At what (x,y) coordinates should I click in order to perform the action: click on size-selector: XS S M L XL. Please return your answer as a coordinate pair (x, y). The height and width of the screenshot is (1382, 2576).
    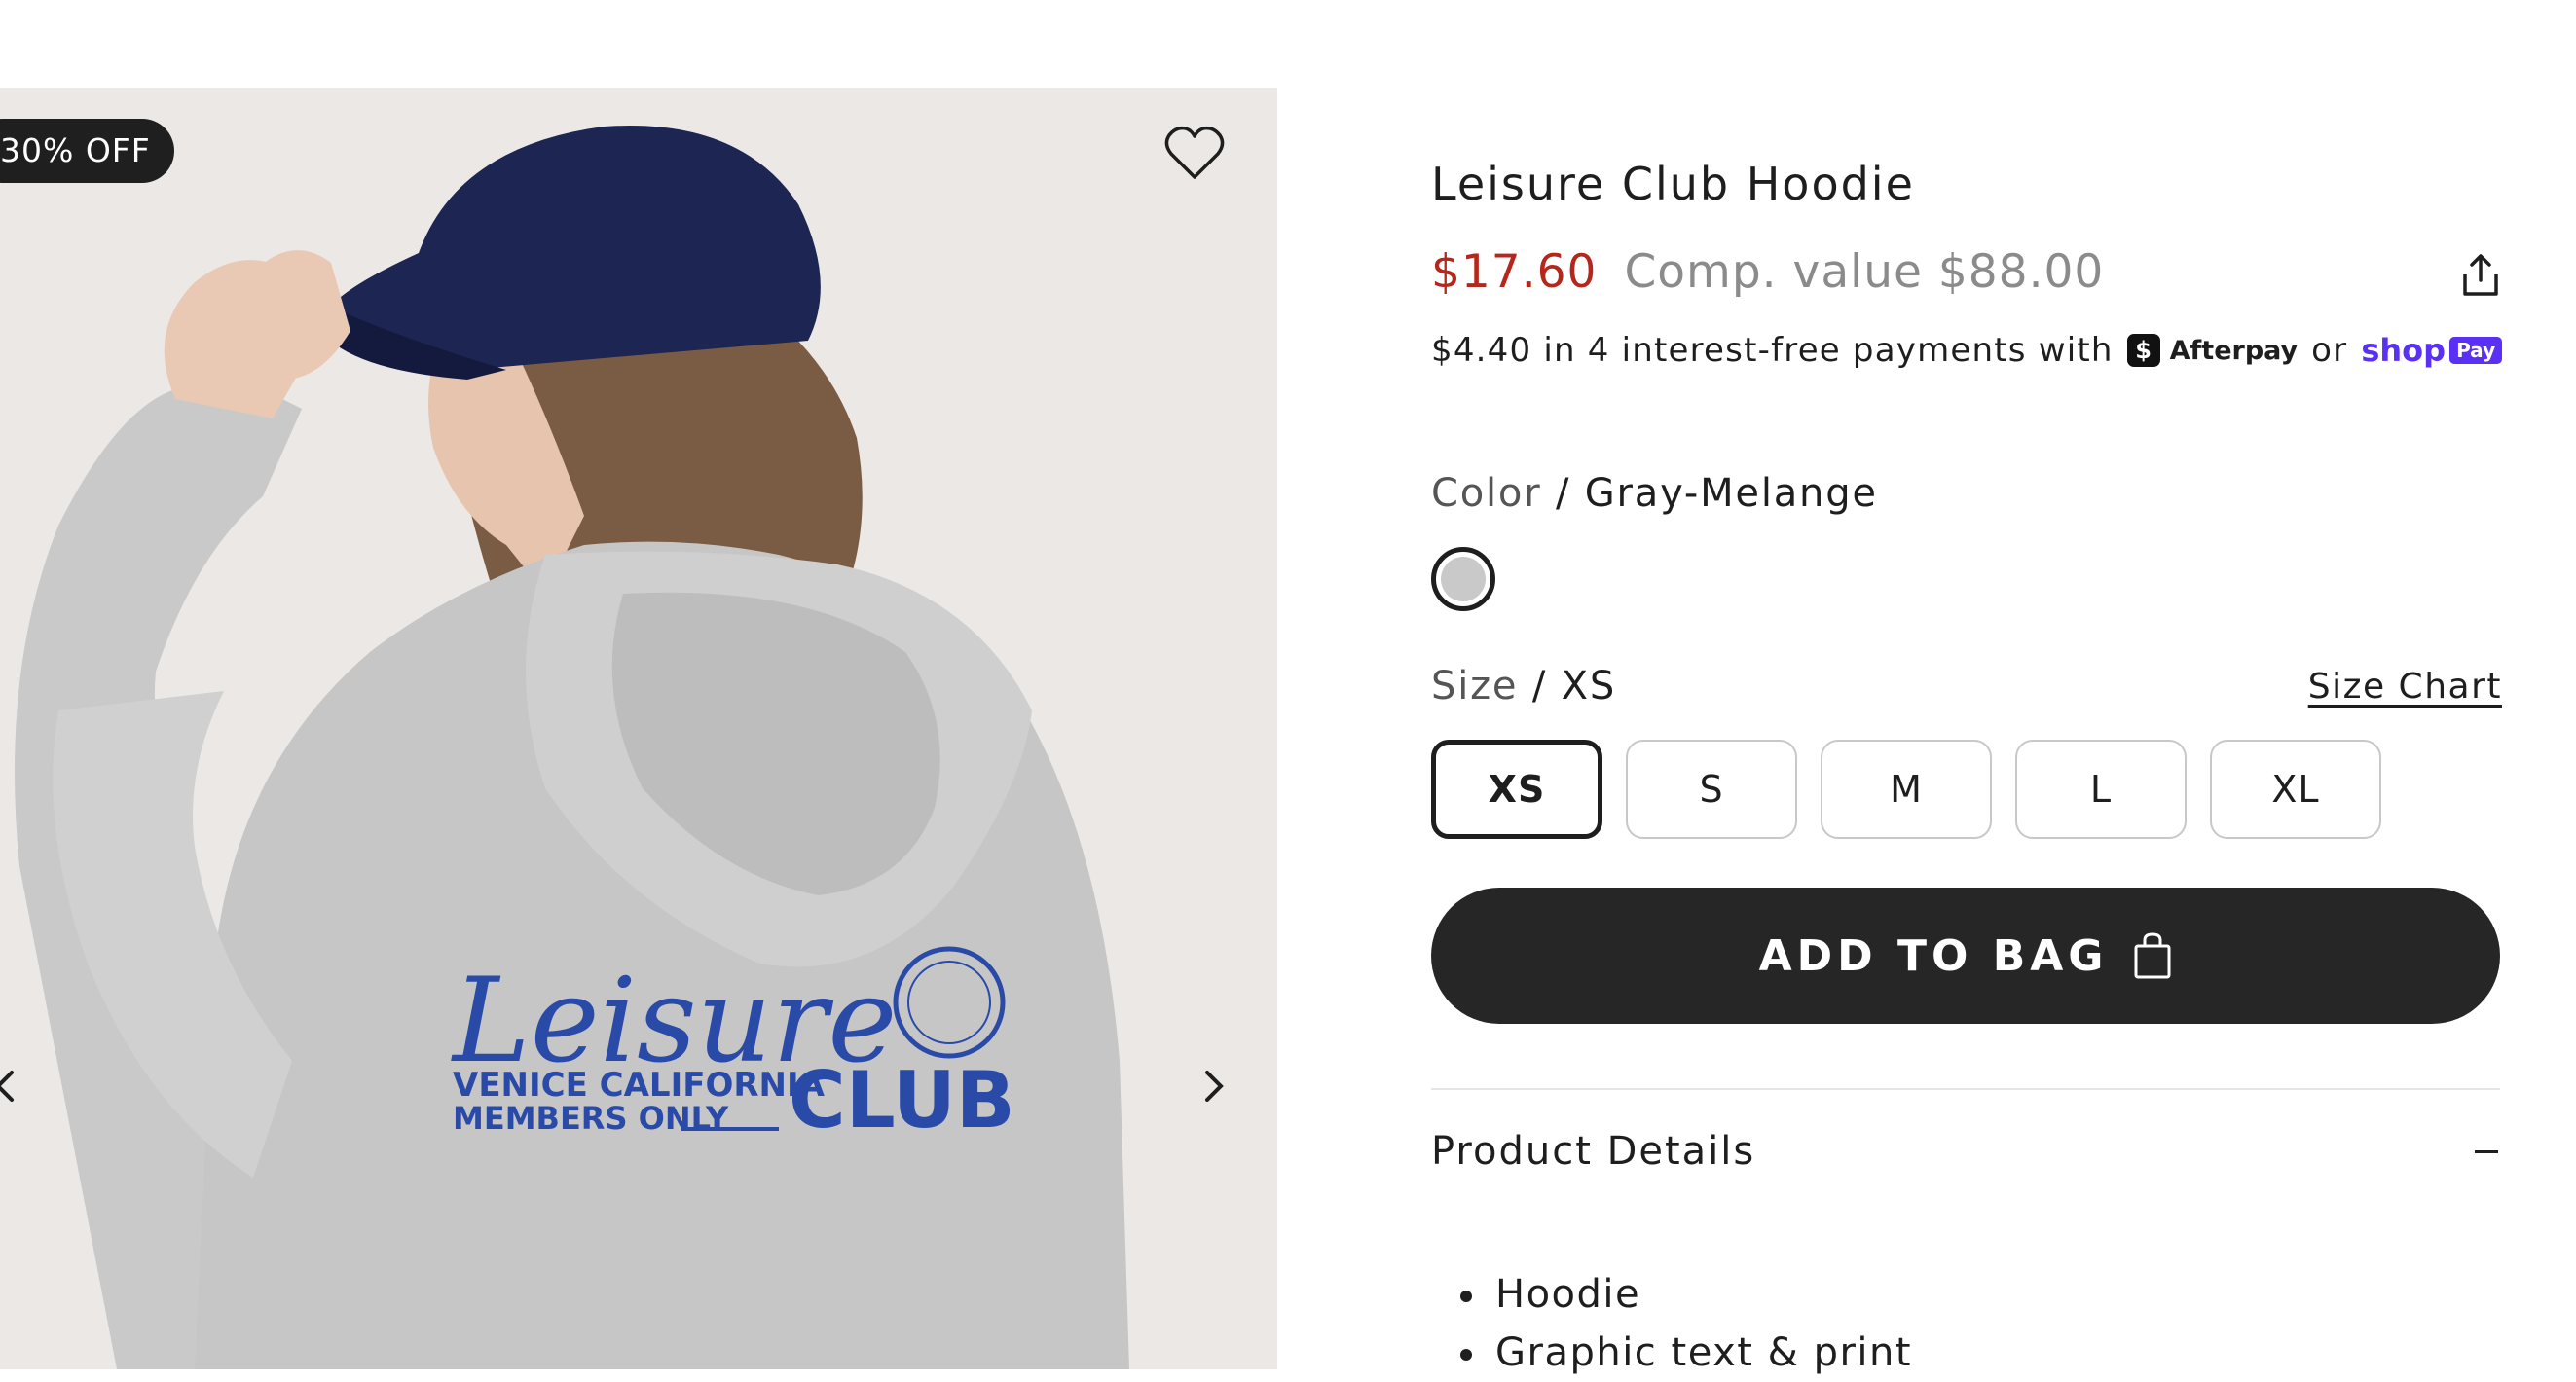
    Looking at the image, I should click on (1906, 789).